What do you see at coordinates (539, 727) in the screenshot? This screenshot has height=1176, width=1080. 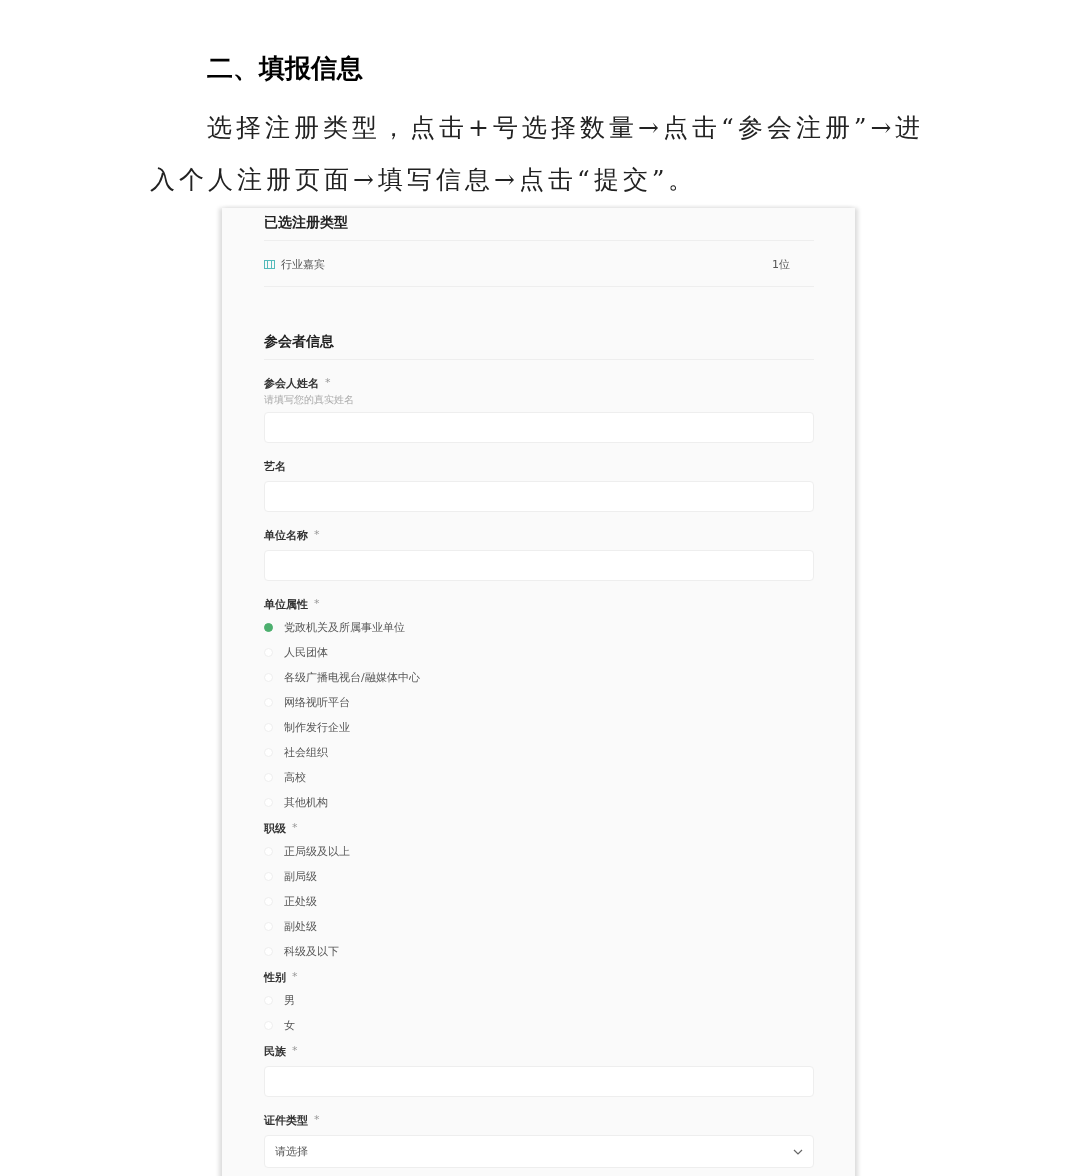 I see `radio-option: 制作发行企业` at bounding box center [539, 727].